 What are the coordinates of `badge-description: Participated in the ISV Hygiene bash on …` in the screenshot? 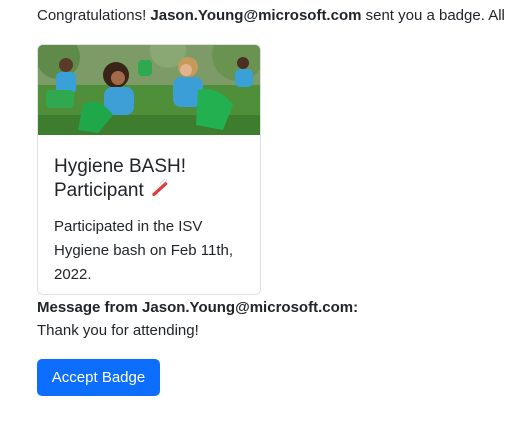 It's located at (144, 250).